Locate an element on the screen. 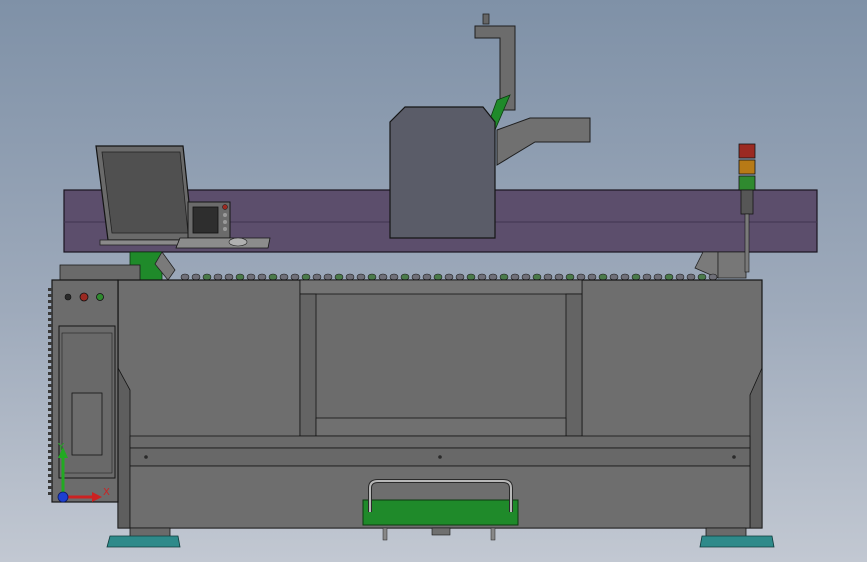 Image resolution: width=867 pixels, height=562 pixels. electrical-cabinet is located at coordinates (83, 391).